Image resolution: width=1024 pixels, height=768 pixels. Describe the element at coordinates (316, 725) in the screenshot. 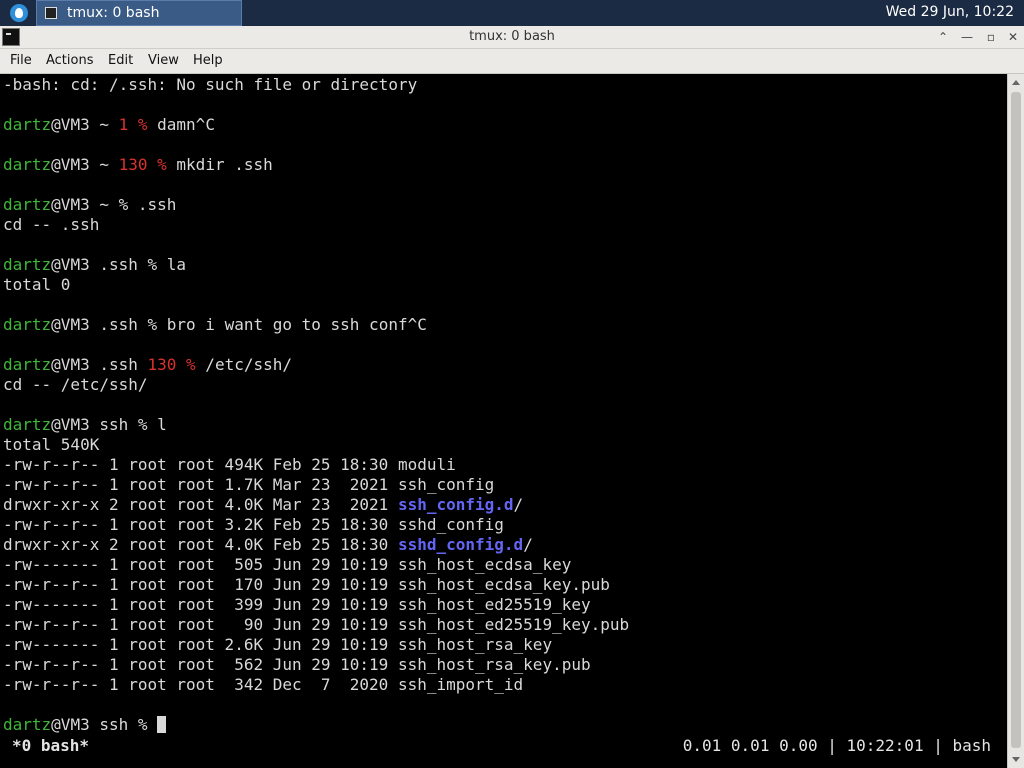

I see `terminal-line: dartz@VM3 ssh %` at that location.